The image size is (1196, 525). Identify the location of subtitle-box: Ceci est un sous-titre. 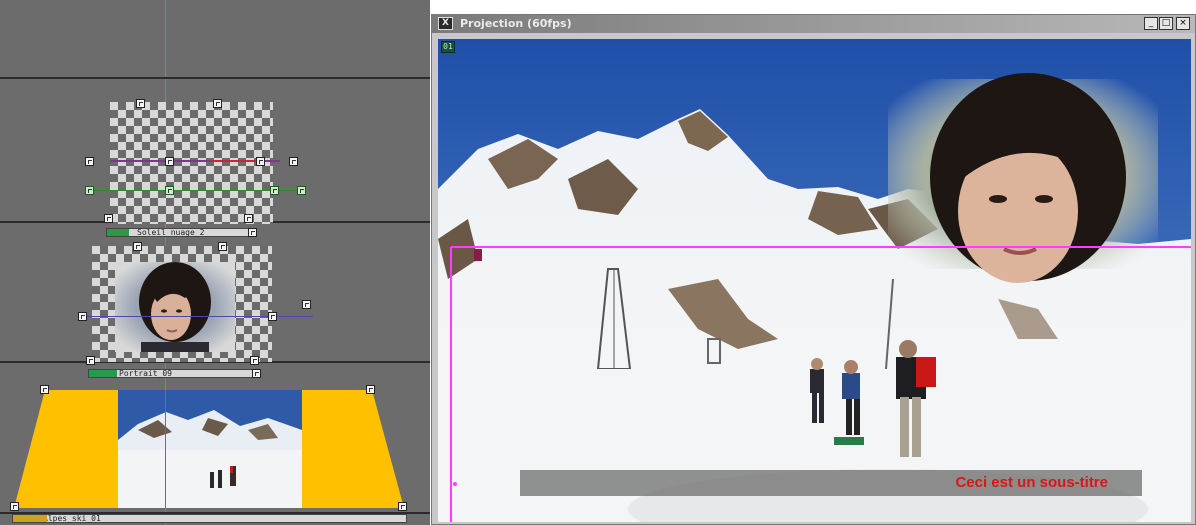
(831, 483).